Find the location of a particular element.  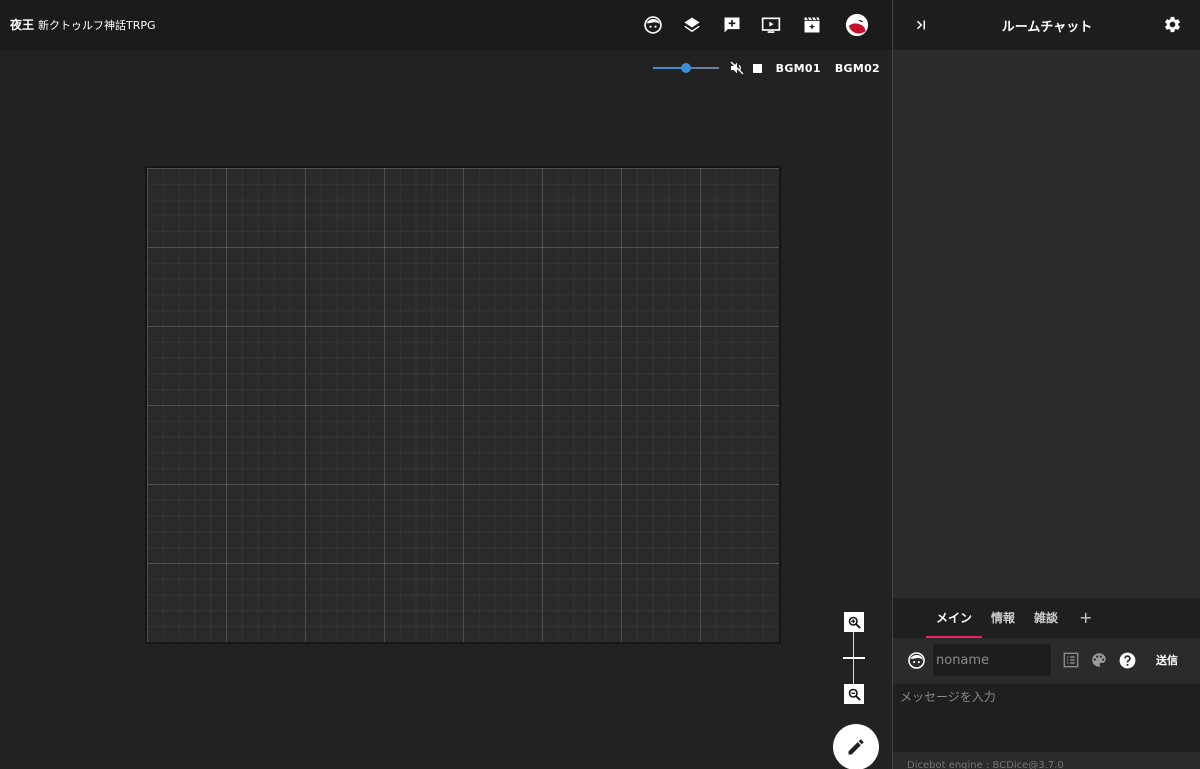

app-title: 夜王 新クトゥルフ神話TRPG is located at coordinates (83, 24).